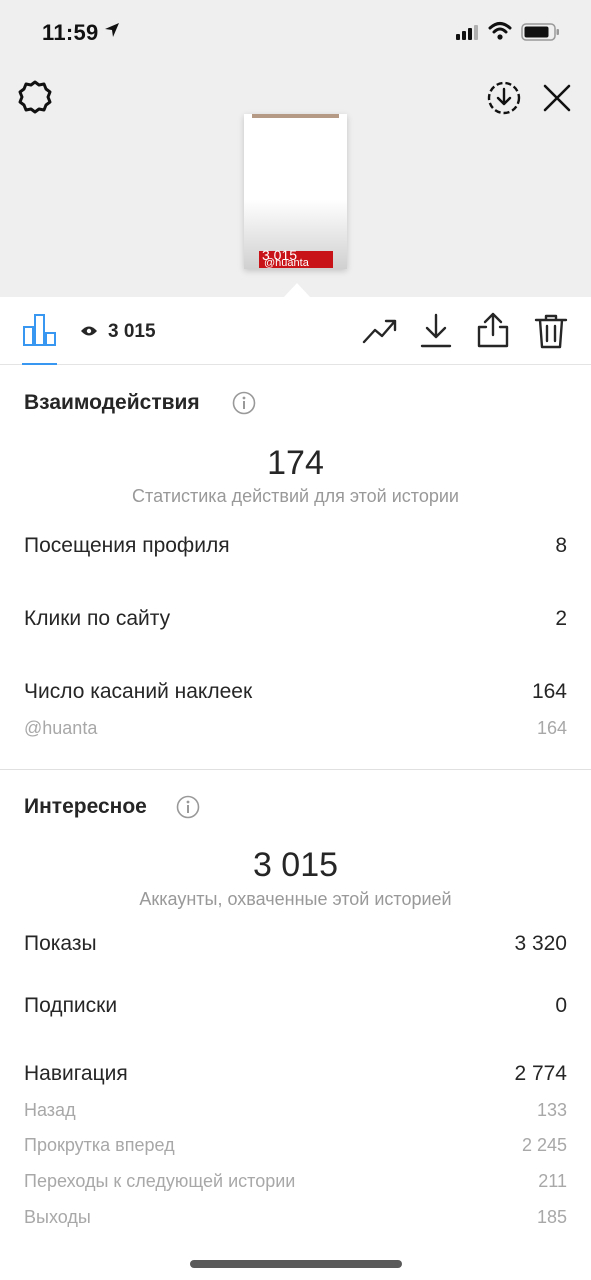  What do you see at coordinates (89, 331) in the screenshot?
I see `eye-icon` at bounding box center [89, 331].